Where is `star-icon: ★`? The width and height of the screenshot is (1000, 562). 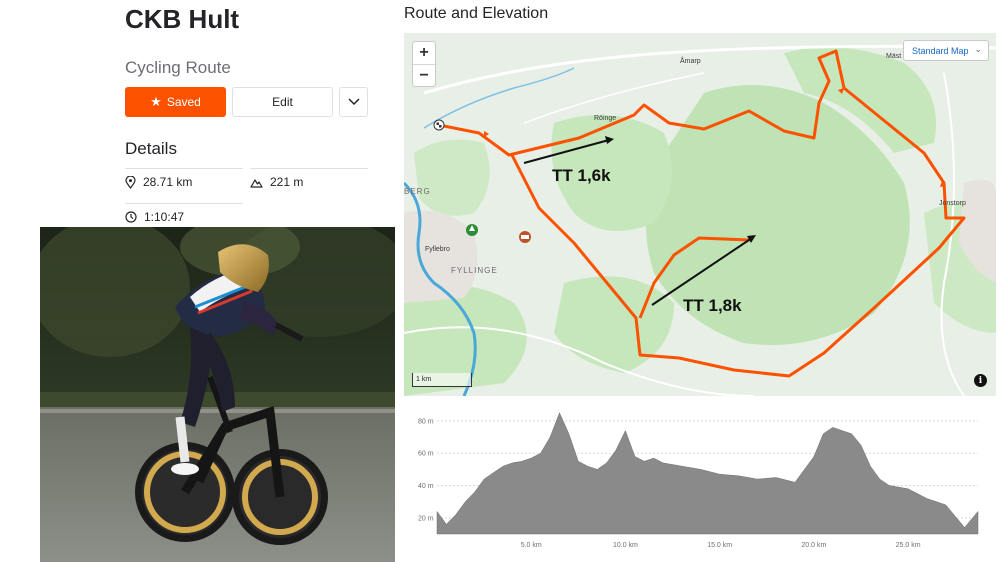
star-icon: ★ is located at coordinates (156, 101).